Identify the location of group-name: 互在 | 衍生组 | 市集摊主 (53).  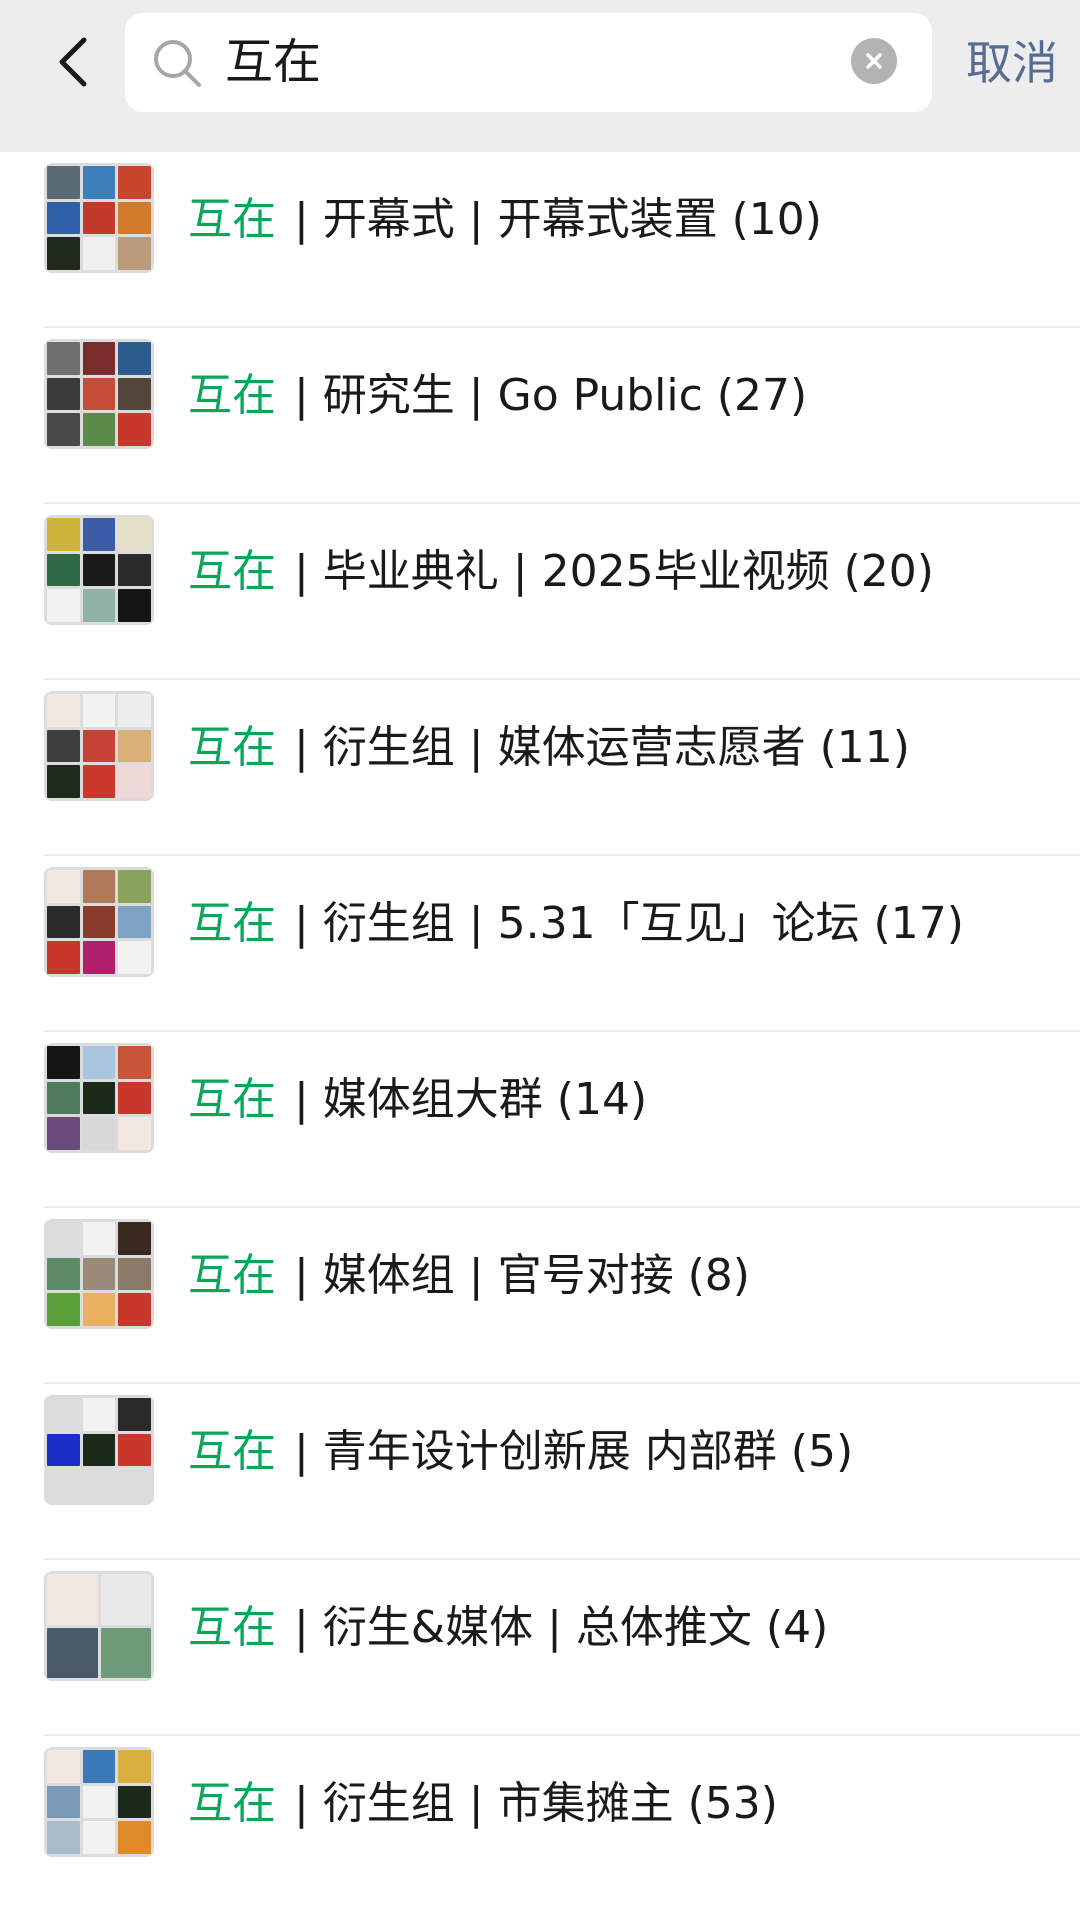
(483, 1804).